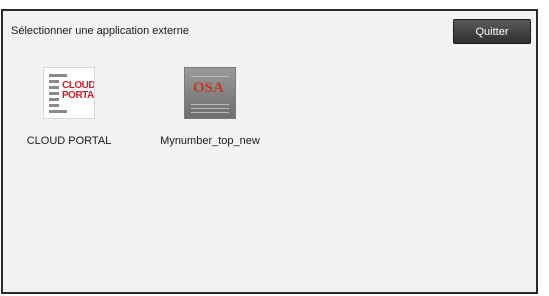  I want to click on mynumber-icon: OSA, so click(210, 93).